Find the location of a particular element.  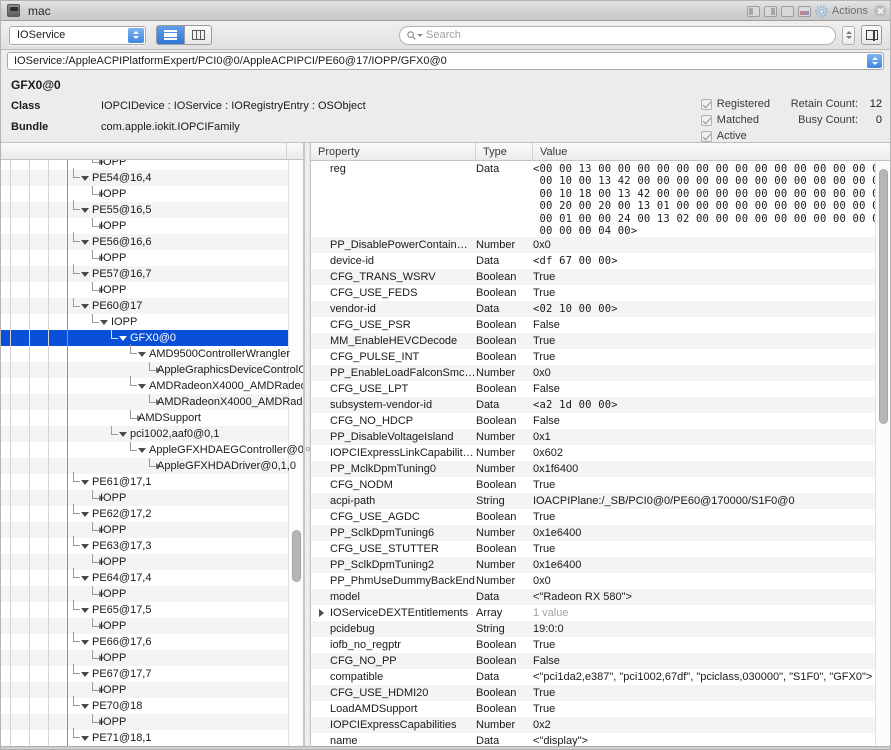

table-row: CFG_TRANS_WSRV Boolean True is located at coordinates (600, 277).